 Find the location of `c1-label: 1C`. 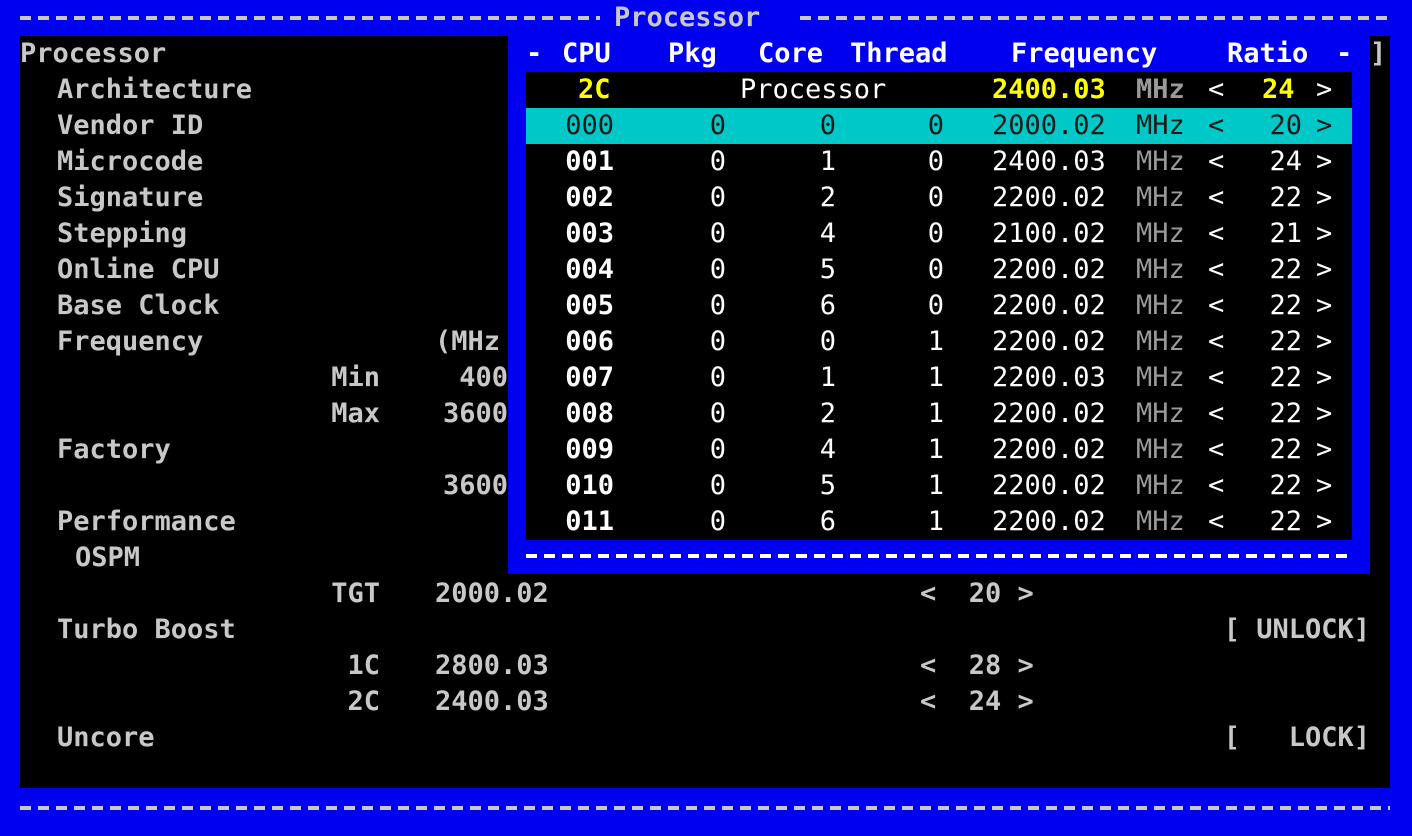

c1-label: 1C is located at coordinates (363, 665).